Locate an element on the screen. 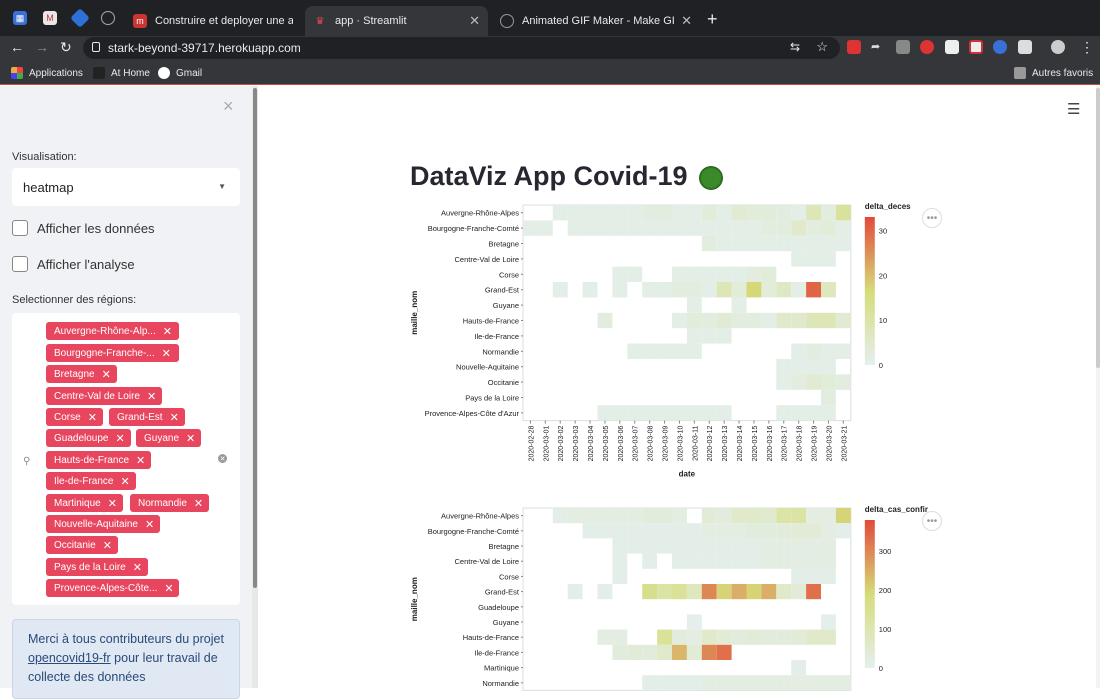 This screenshot has height=699, width=1100. bookmark-applications: Applications is located at coordinates (47, 73).